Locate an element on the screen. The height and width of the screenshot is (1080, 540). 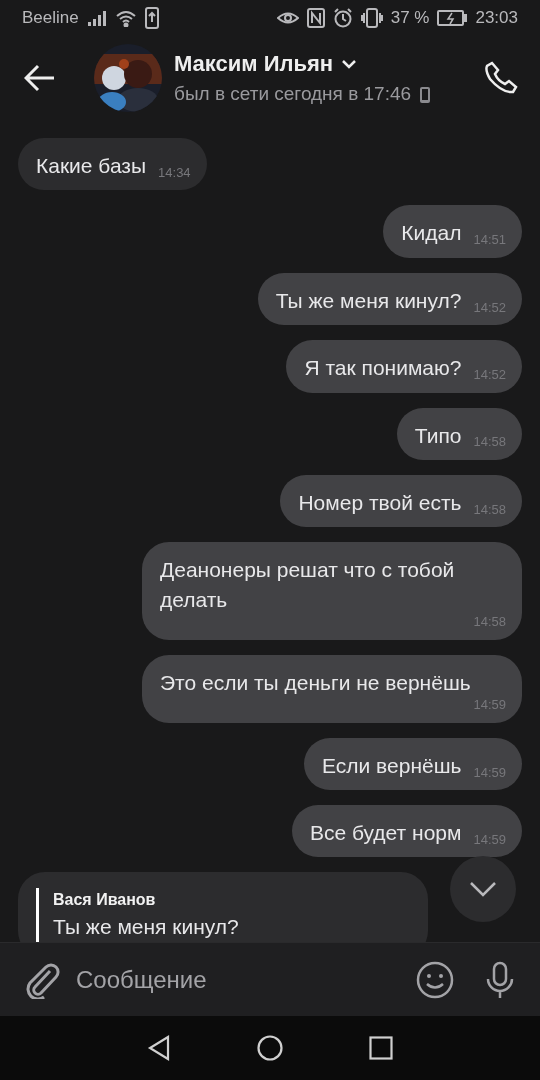
square-recents-icon is located at coordinates (381, 1048).